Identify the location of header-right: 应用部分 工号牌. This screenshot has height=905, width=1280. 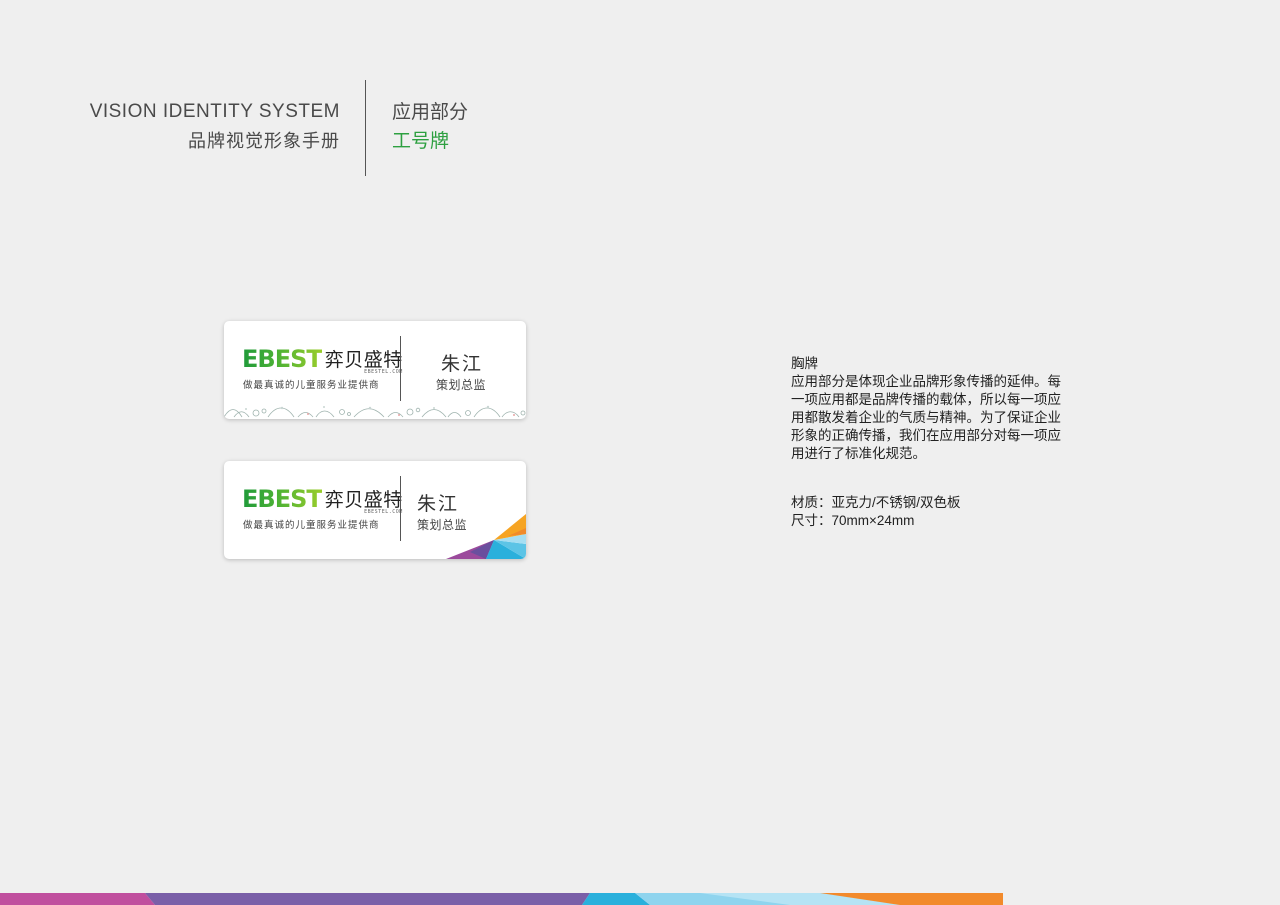
(430, 128).